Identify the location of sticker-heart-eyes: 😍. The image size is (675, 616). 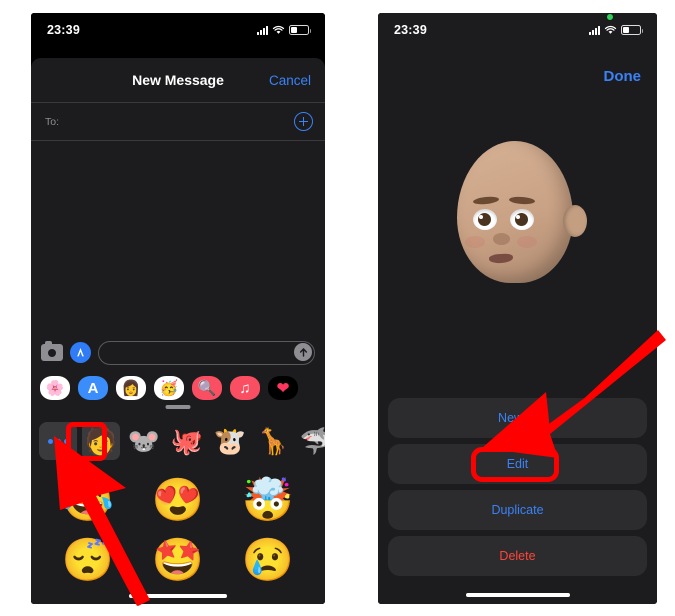
(178, 500).